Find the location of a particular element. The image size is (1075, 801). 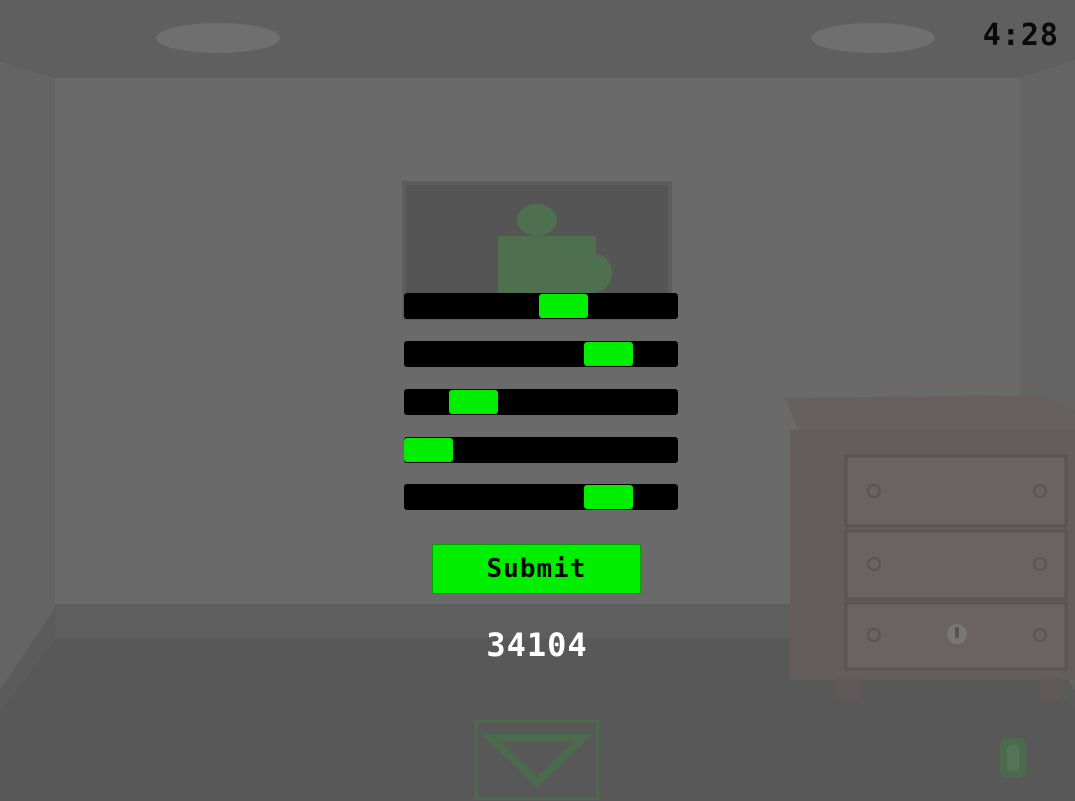

slider-5-thumb is located at coordinates (608, 497).